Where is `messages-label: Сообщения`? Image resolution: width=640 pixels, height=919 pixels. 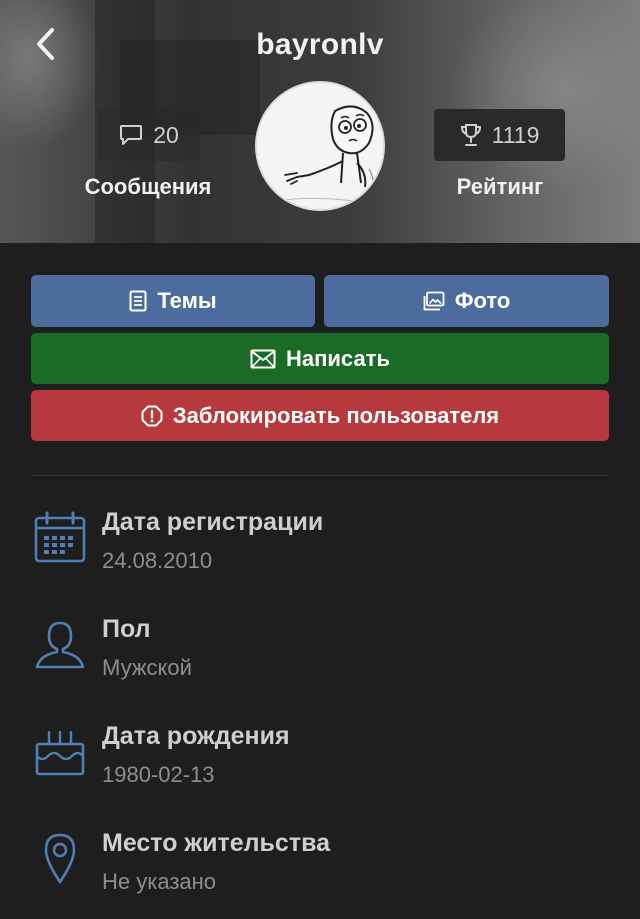 messages-label: Сообщения is located at coordinates (148, 186).